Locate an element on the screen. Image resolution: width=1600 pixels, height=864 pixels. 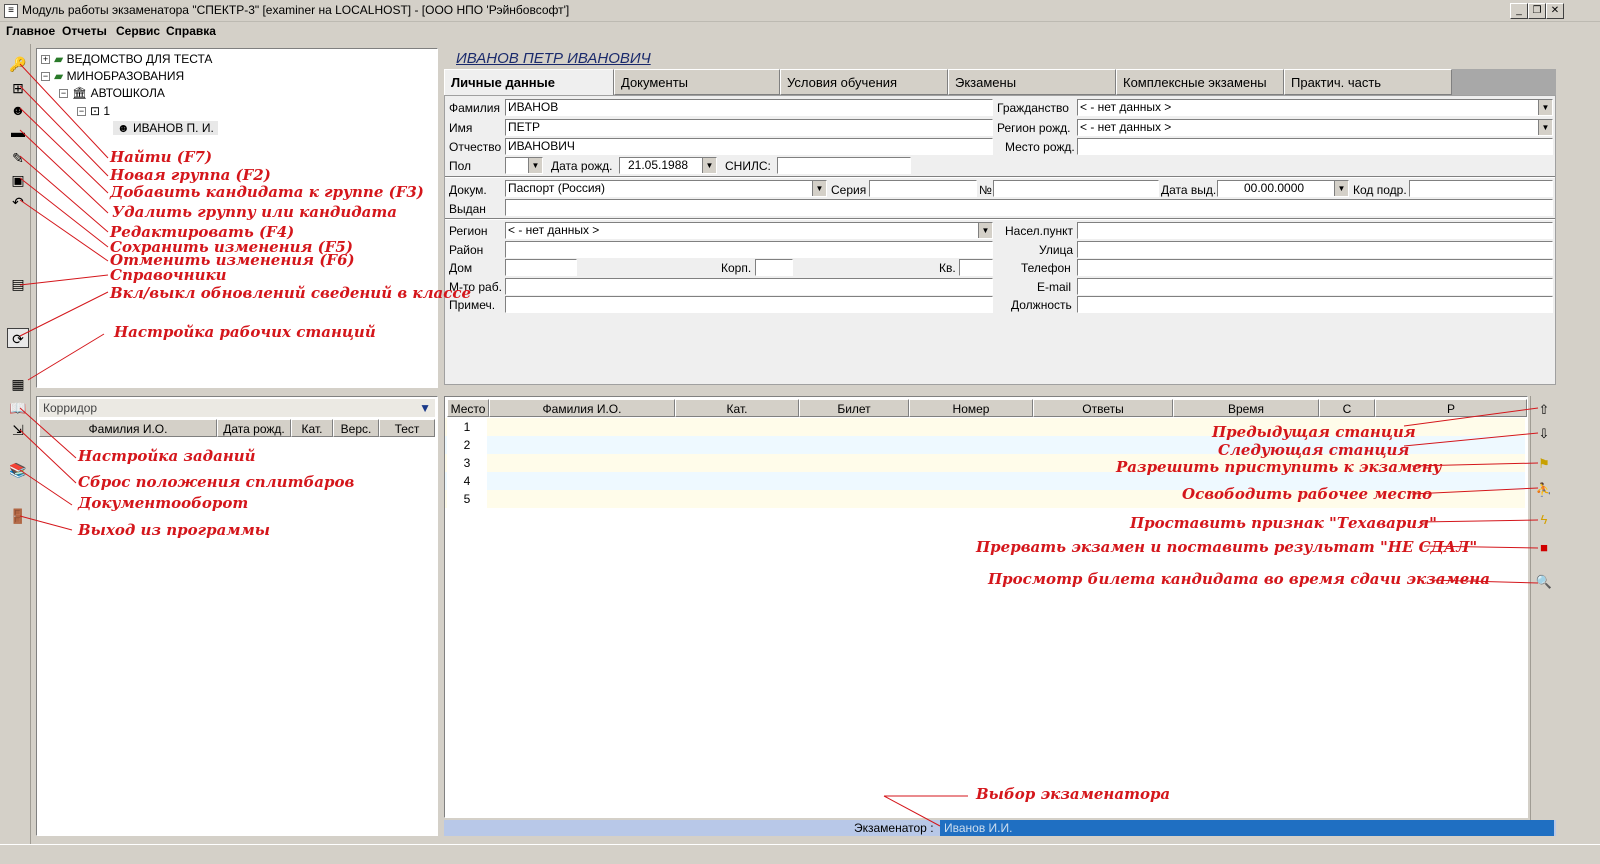
issue-date-picker: 00.00.0000 ▼ is located at coordinates (1283, 188).